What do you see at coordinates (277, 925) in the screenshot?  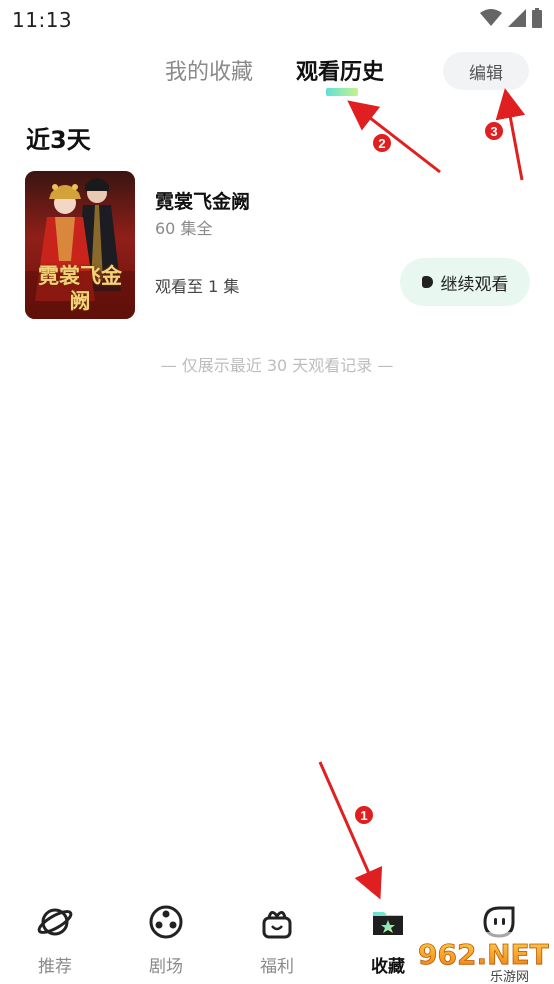 I see `gift-icon` at bounding box center [277, 925].